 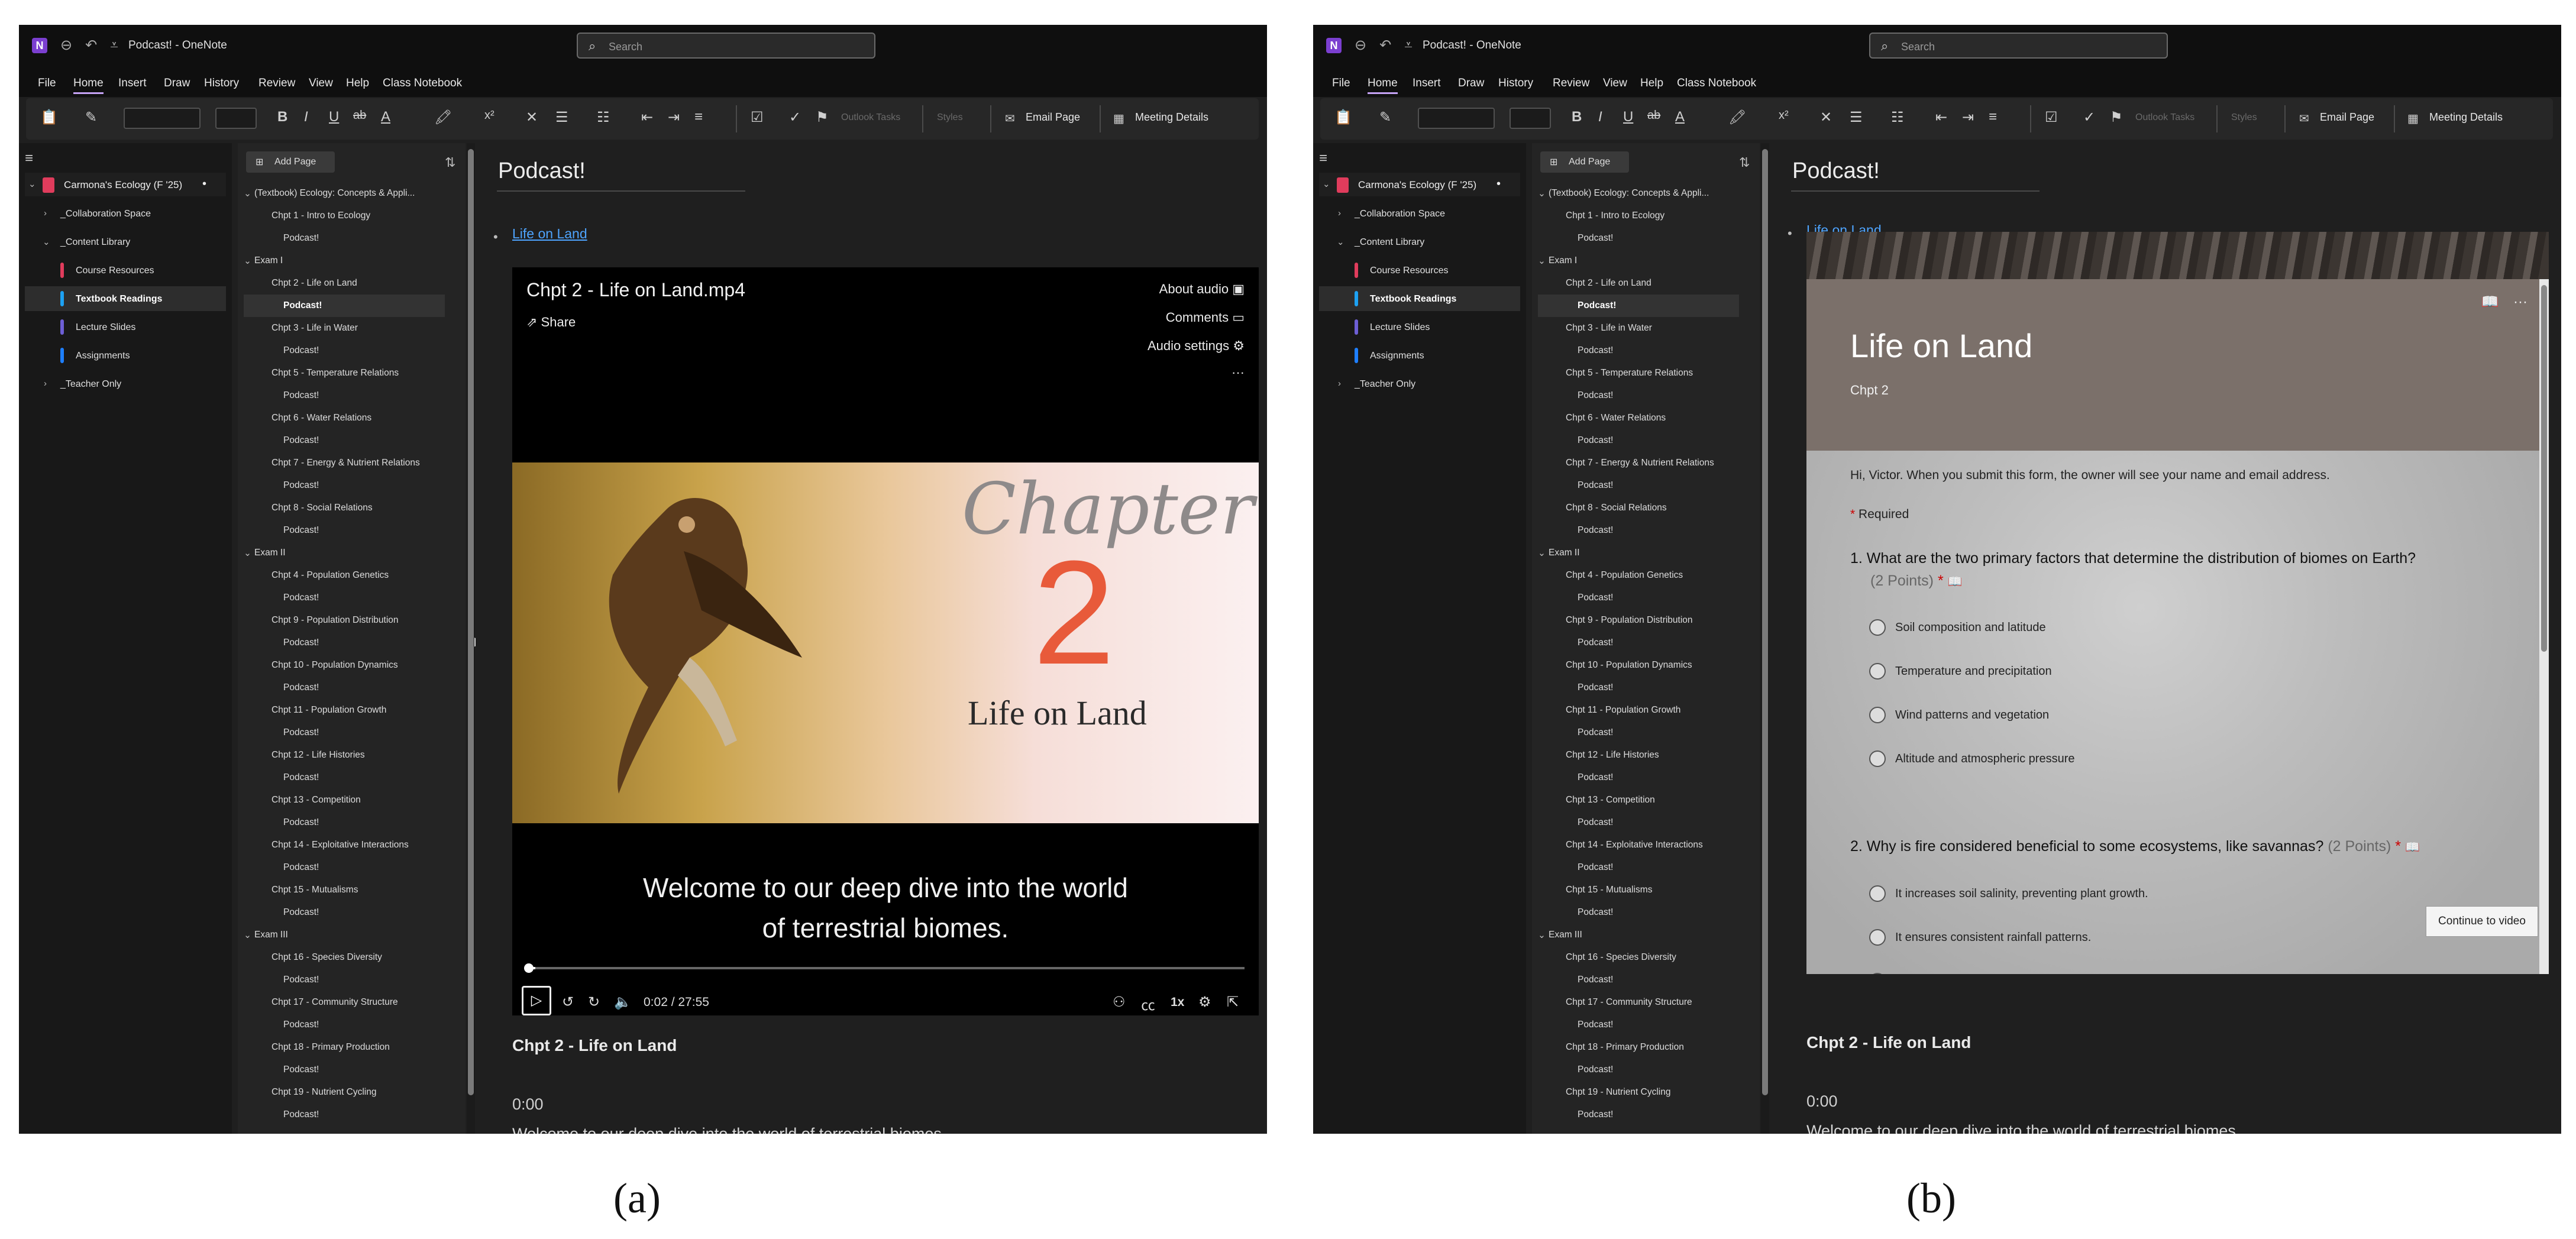 I want to click on comments-button: Comments ▭, so click(x=1205, y=317).